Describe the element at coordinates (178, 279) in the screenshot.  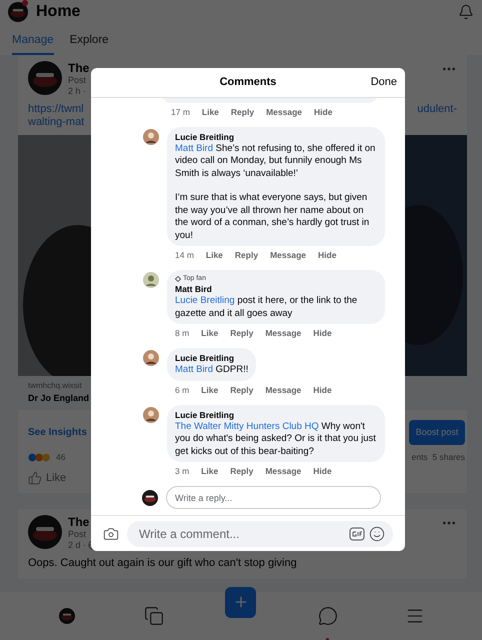
I see `diamond-icon` at that location.